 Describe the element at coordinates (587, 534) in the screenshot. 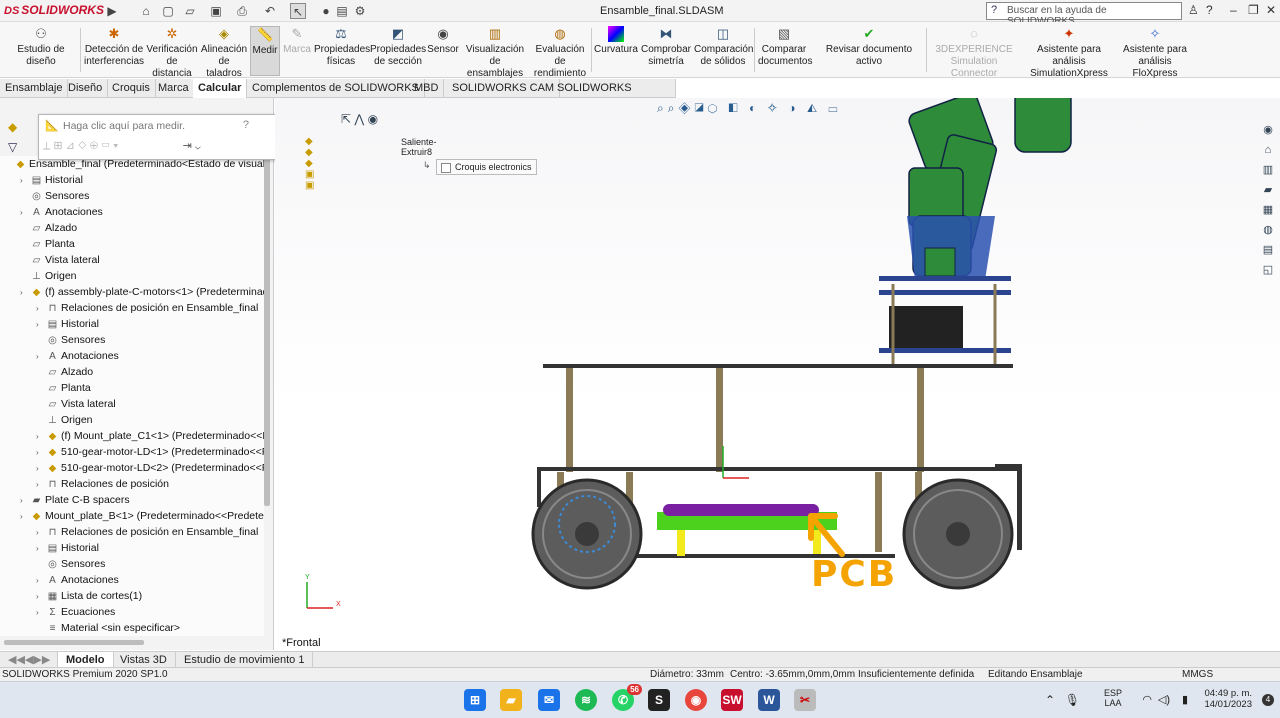

I see `left-wheel` at that location.